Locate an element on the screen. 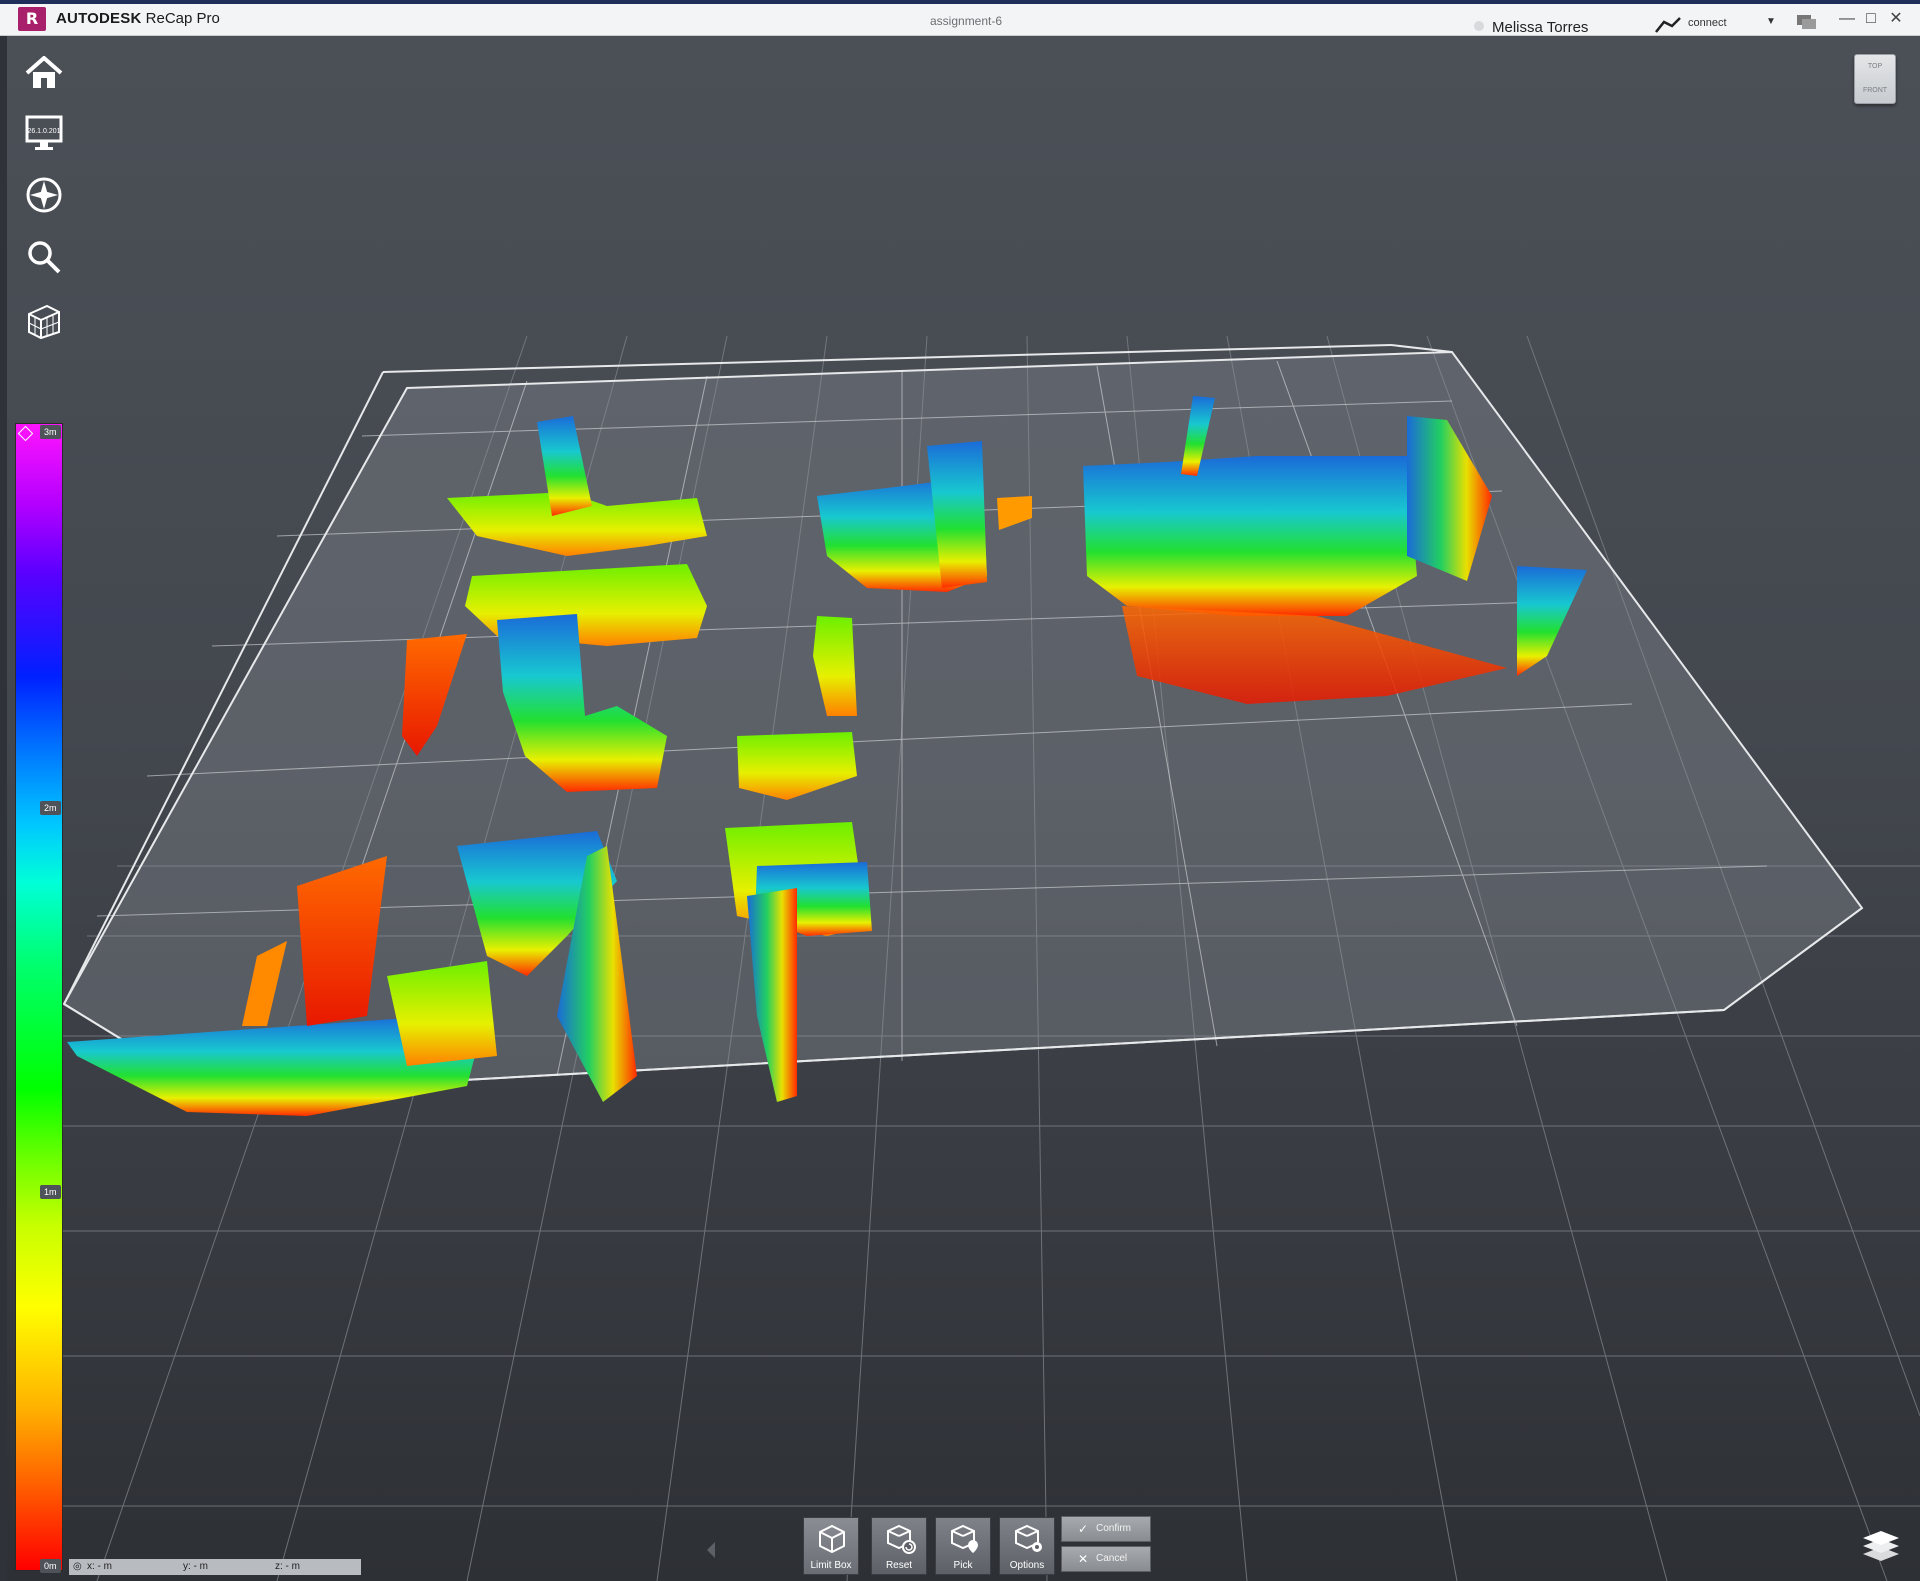 The width and height of the screenshot is (1920, 1581). limit-box-label: Limit Box is located at coordinates (831, 1565).